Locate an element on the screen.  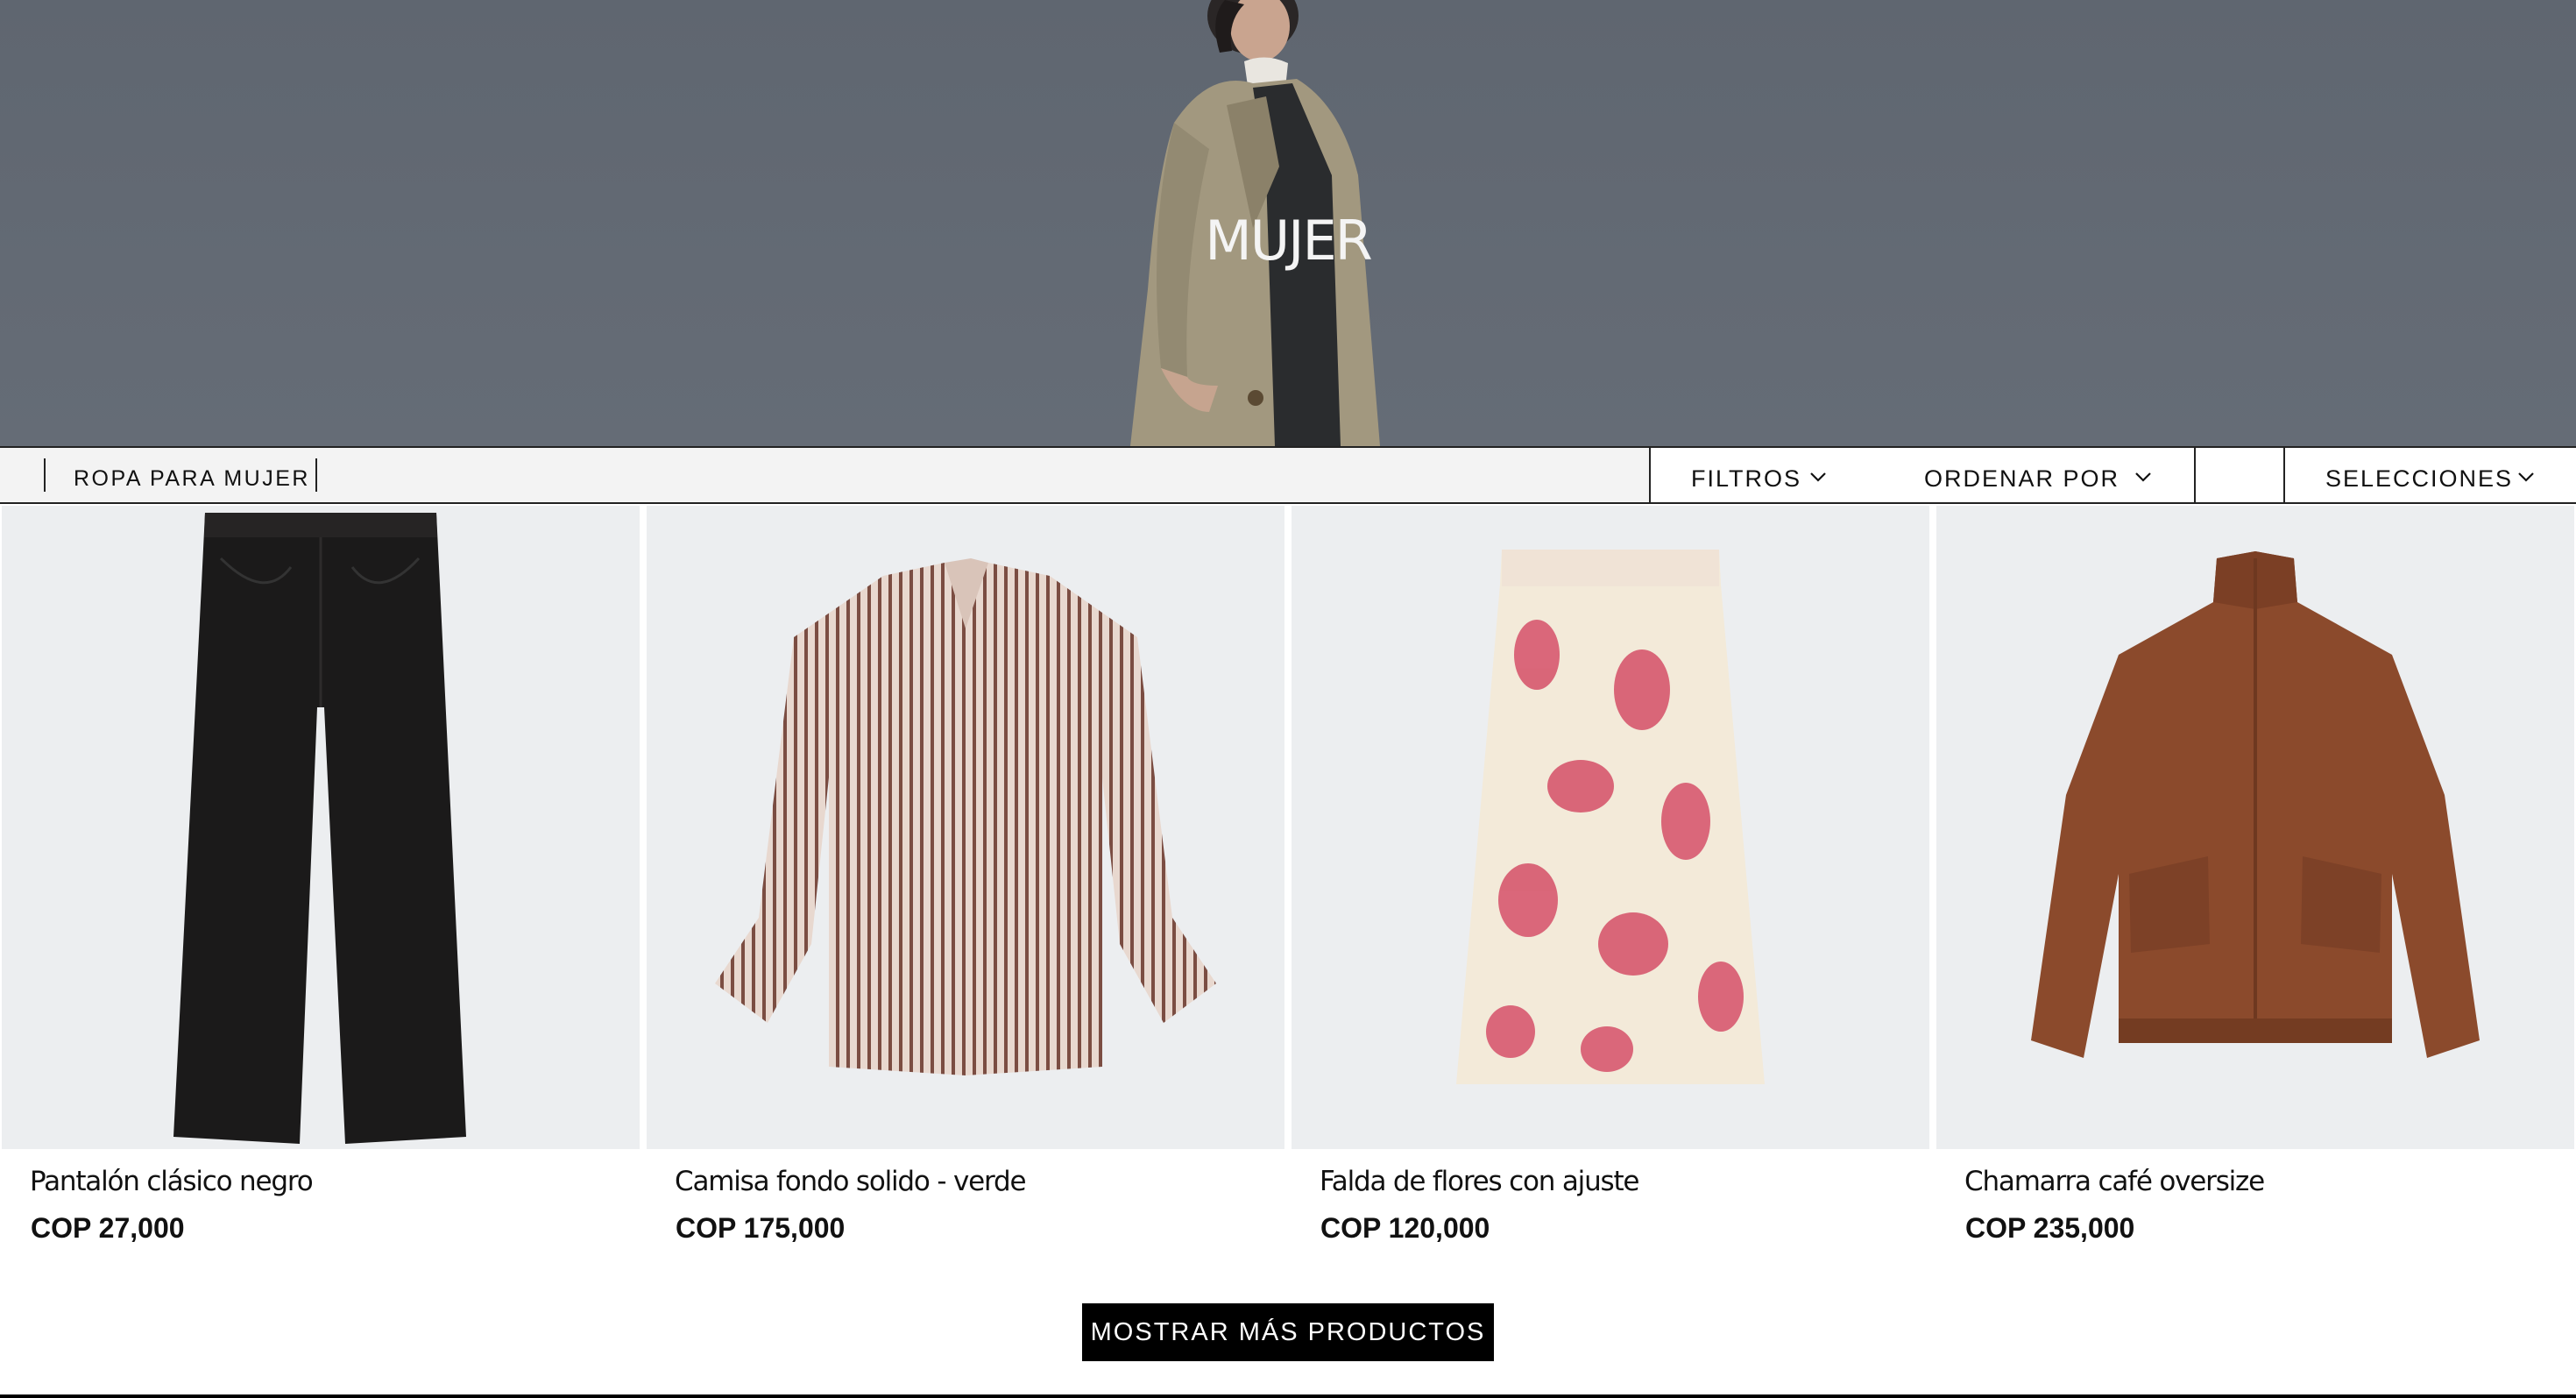
page-title: MUJER is located at coordinates (1288, 241).